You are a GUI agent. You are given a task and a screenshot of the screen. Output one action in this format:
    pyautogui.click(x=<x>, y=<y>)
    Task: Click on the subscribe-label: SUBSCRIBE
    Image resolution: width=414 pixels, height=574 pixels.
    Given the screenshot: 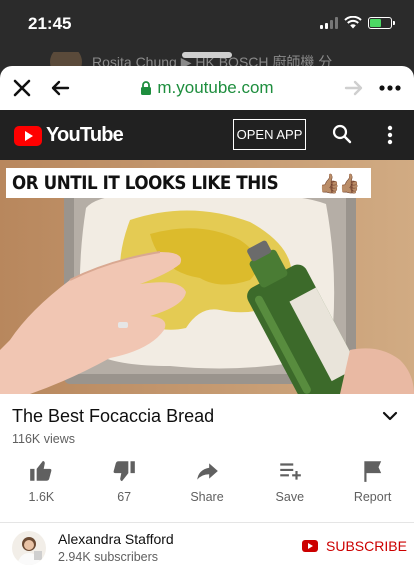 What is the action you would take?
    pyautogui.click(x=366, y=546)
    